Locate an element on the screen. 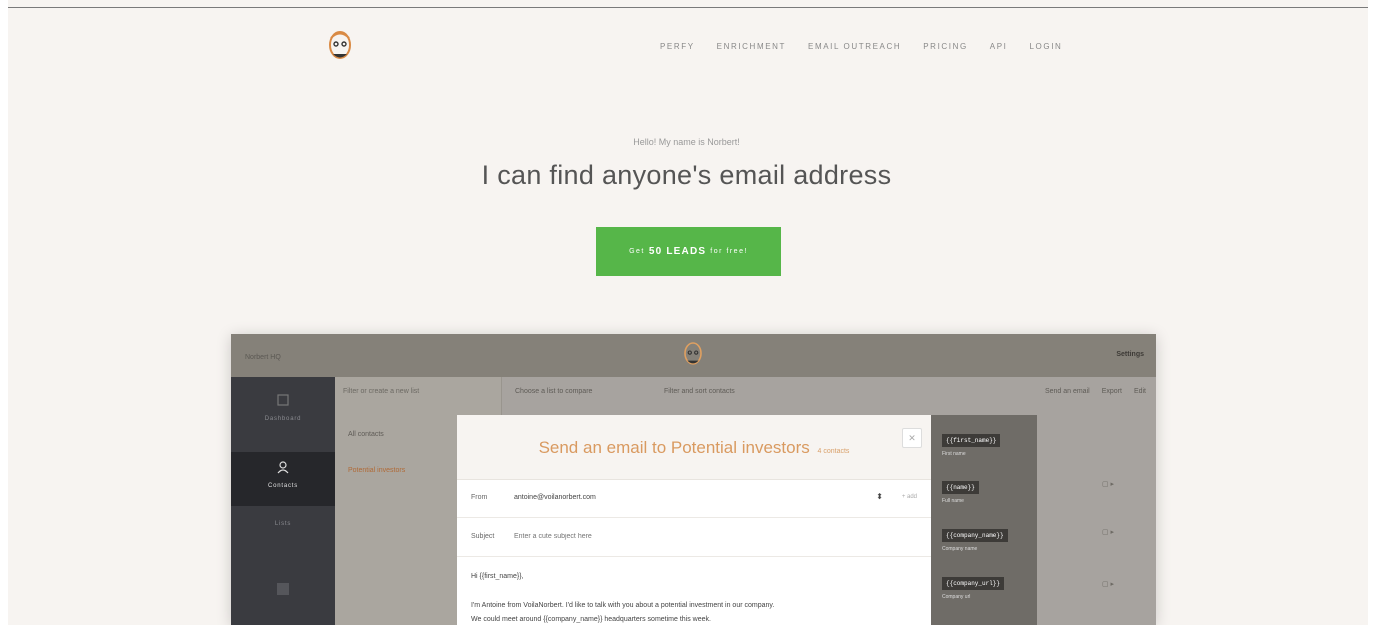 This screenshot has height=625, width=1373. app-logo-icon is located at coordinates (693, 353).